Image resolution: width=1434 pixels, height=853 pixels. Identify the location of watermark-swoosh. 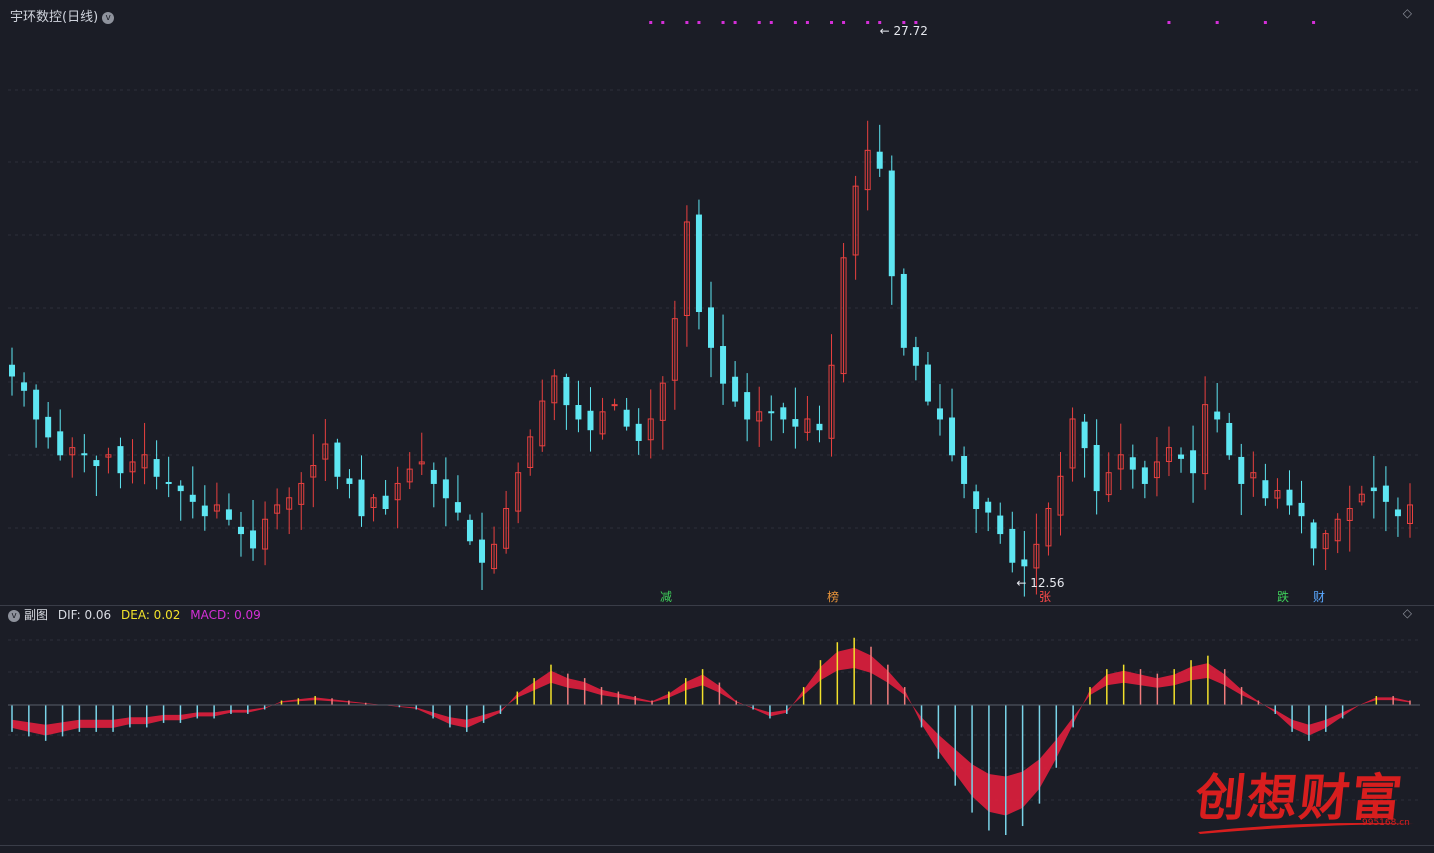
(1306, 828).